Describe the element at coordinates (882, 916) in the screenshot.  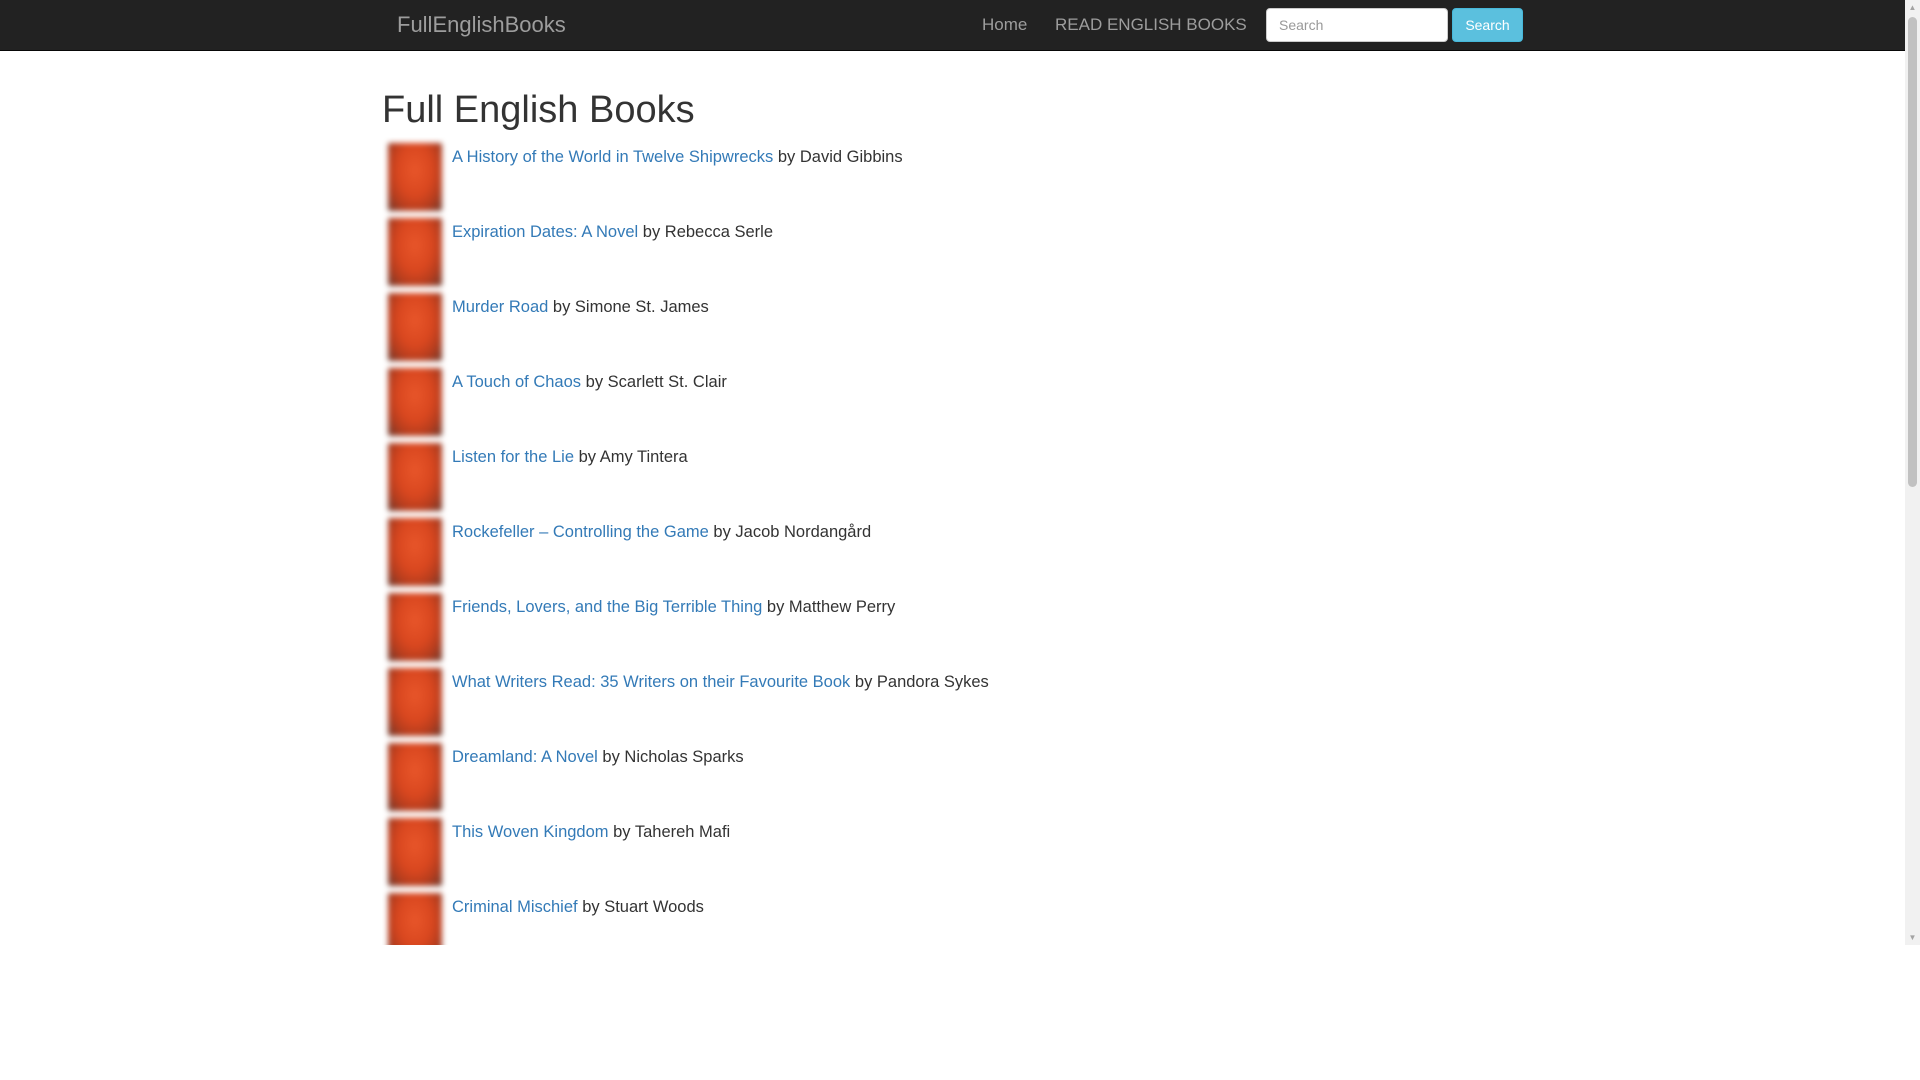
I see `book-list-item: Criminal Mischief by Stuart Woods` at that location.